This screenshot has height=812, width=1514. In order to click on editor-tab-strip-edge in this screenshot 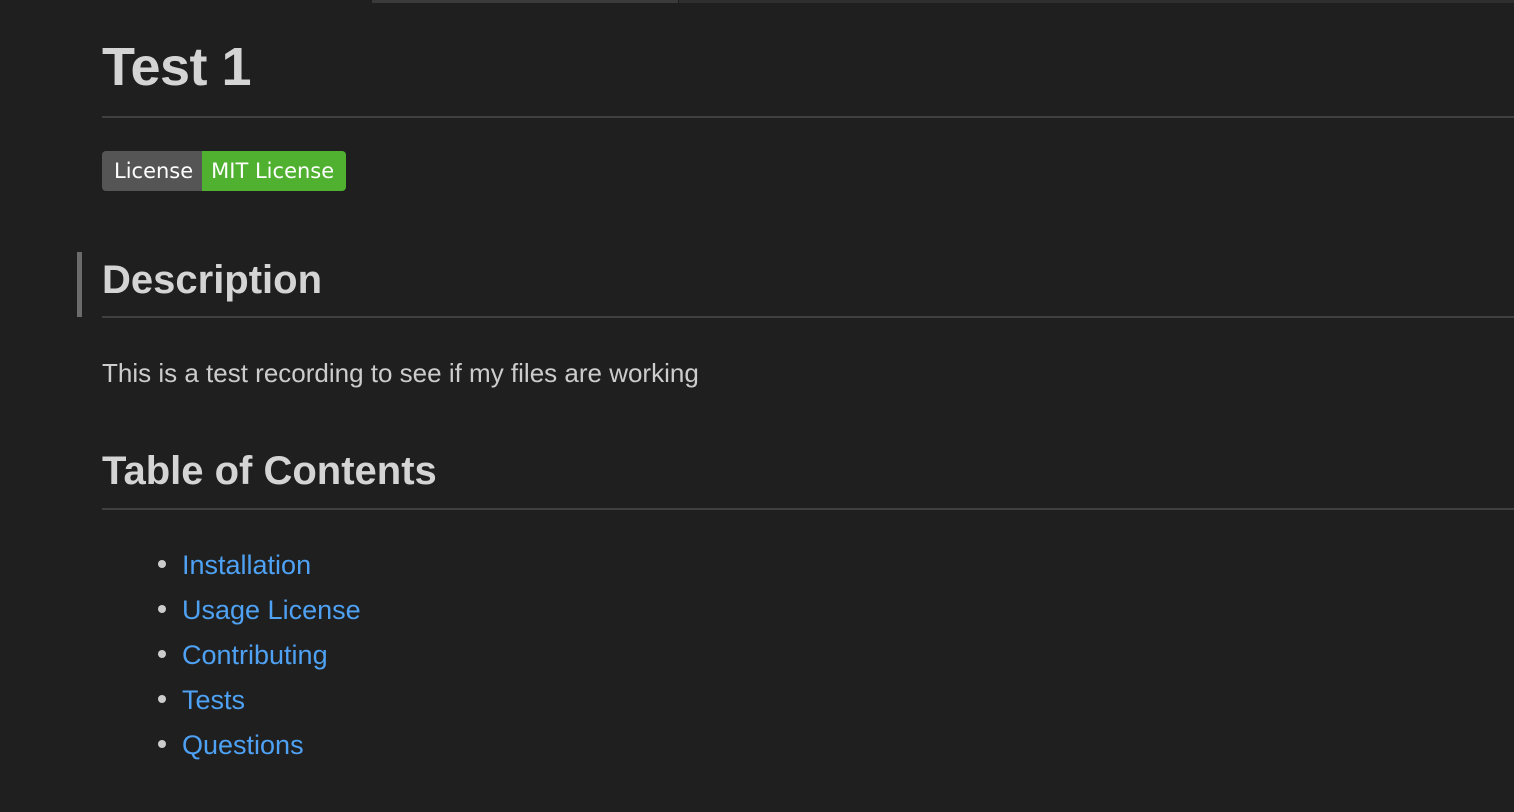, I will do `click(757, 1)`.